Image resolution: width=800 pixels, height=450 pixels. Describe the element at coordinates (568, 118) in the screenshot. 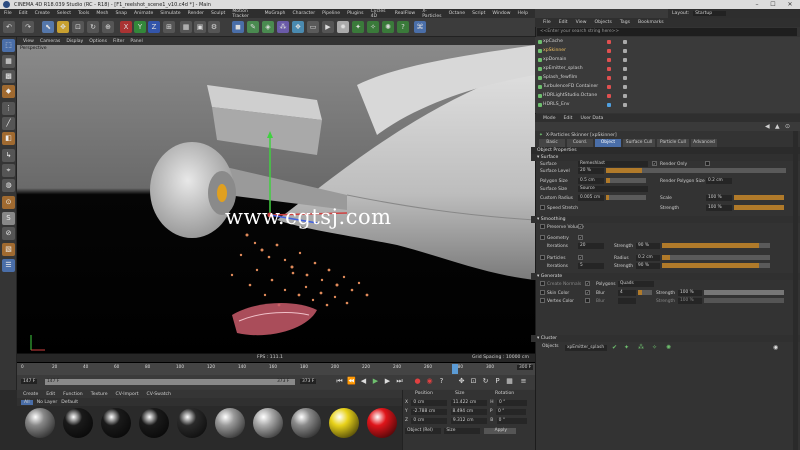

I see `attr-menu-edit: Edit` at that location.